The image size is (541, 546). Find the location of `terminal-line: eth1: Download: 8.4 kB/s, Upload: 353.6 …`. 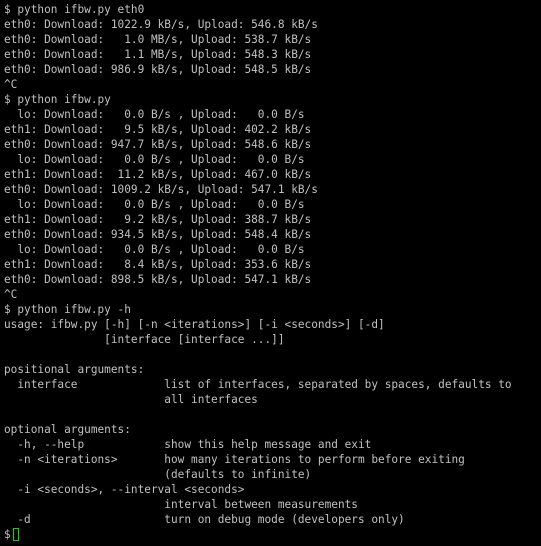

terminal-line: eth1: Download: 8.4 kB/s, Upload: 353.6 … is located at coordinates (158, 264).